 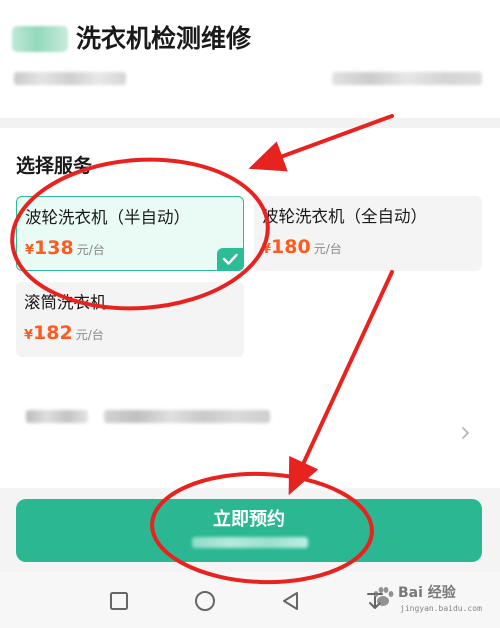 I want to click on back-icon, so click(x=291, y=601).